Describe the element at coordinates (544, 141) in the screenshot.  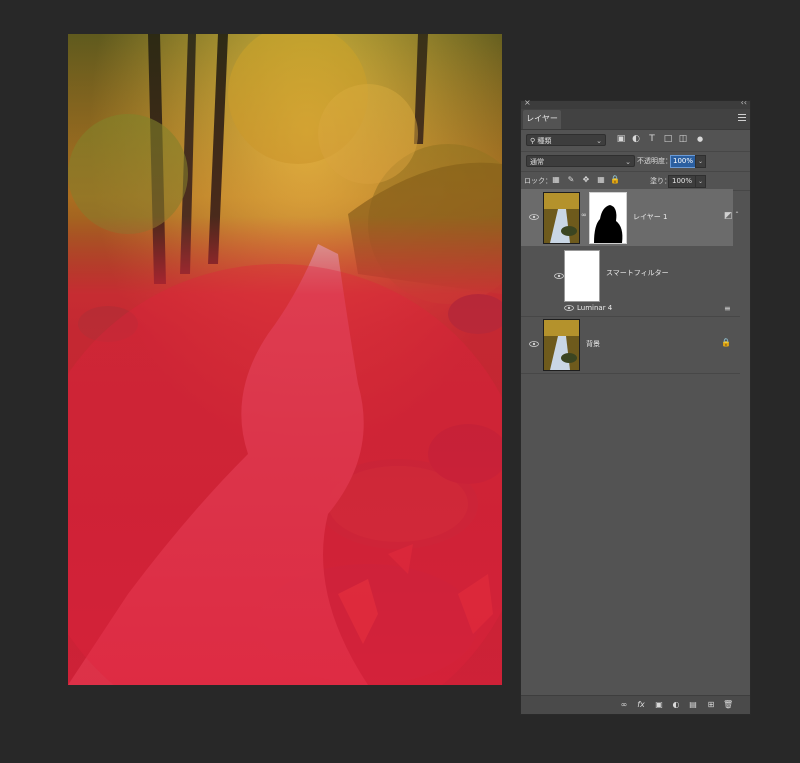
I see `filter-kind-label: 種類` at that location.